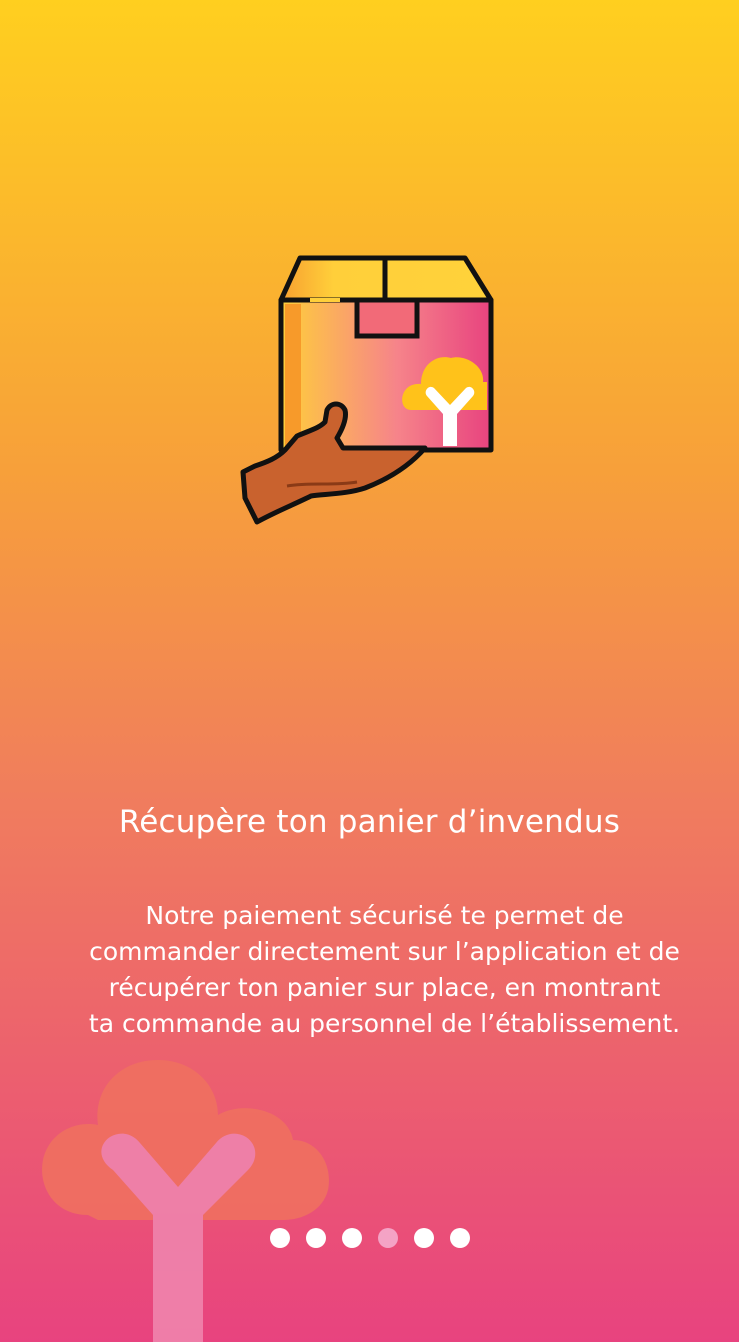  Describe the element at coordinates (384, 915) in the screenshot. I see `description-line: Notre paiement sécurisé te permet de` at that location.